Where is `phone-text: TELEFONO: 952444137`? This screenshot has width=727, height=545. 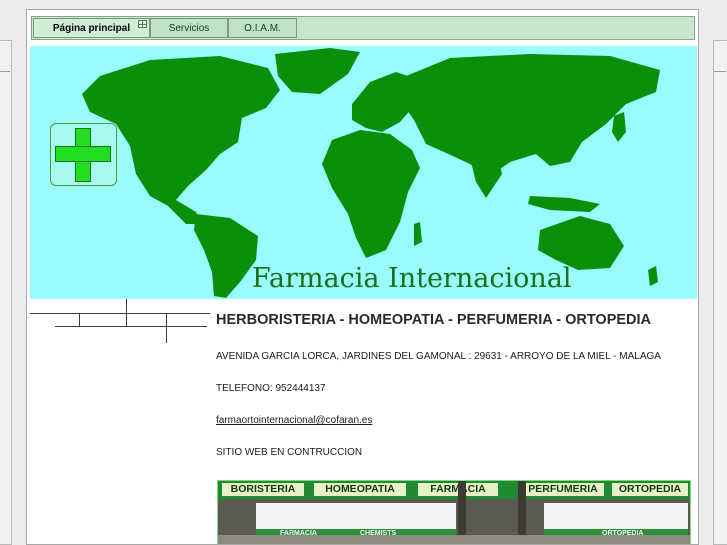 phone-text: TELEFONO: 952444137 is located at coordinates (271, 388).